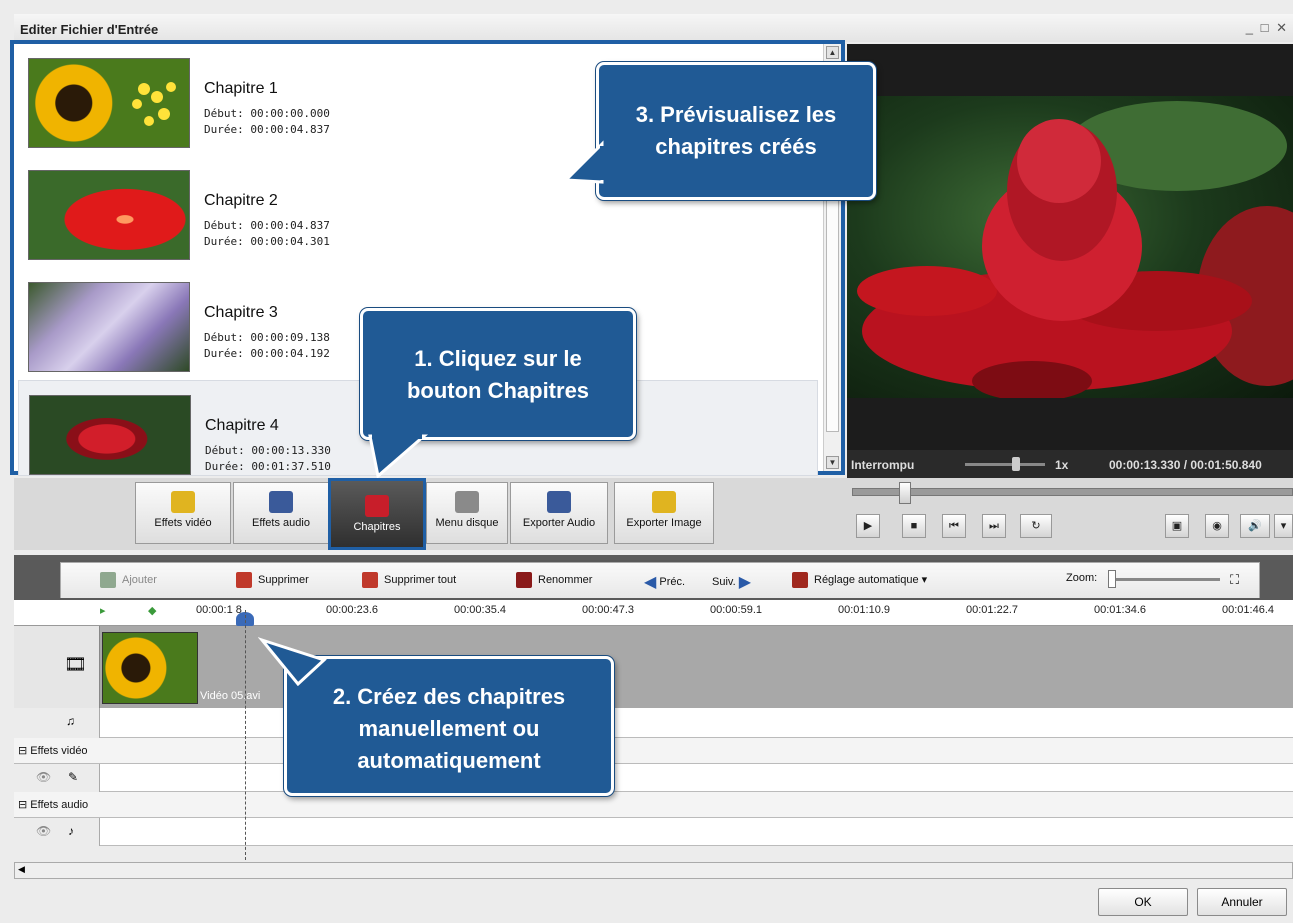 This screenshot has width=1293, height=923. I want to click on chapter-times: Début: 00:00:00.000 Durée: 00:00:04.837, so click(267, 121).